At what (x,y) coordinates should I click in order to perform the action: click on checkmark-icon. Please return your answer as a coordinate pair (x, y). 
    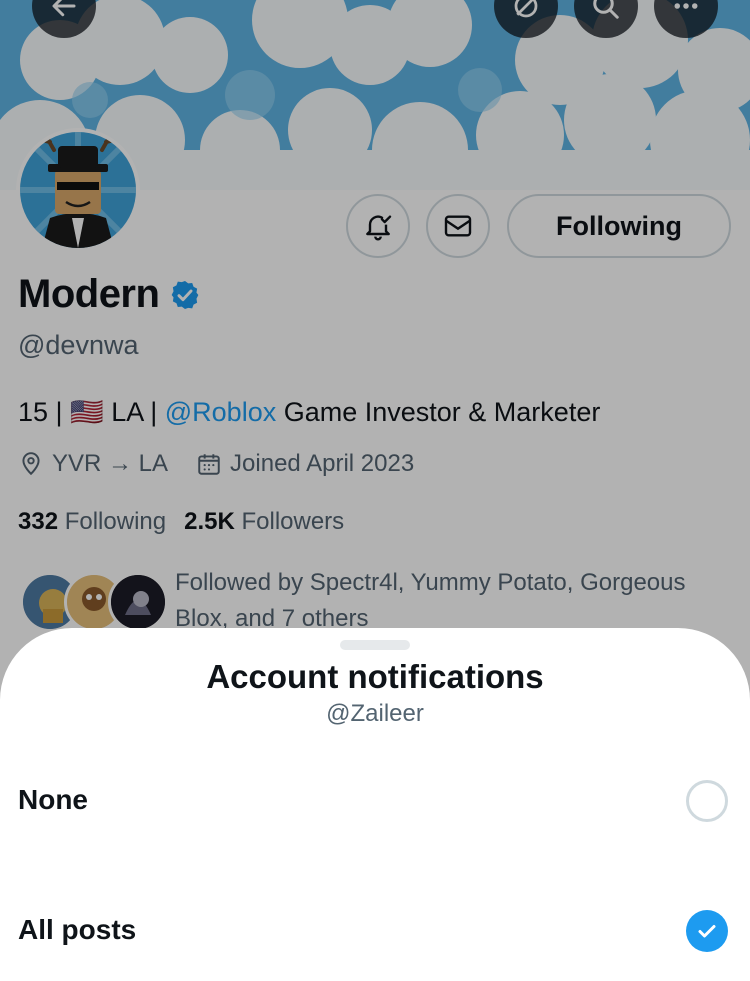
    Looking at the image, I should click on (707, 931).